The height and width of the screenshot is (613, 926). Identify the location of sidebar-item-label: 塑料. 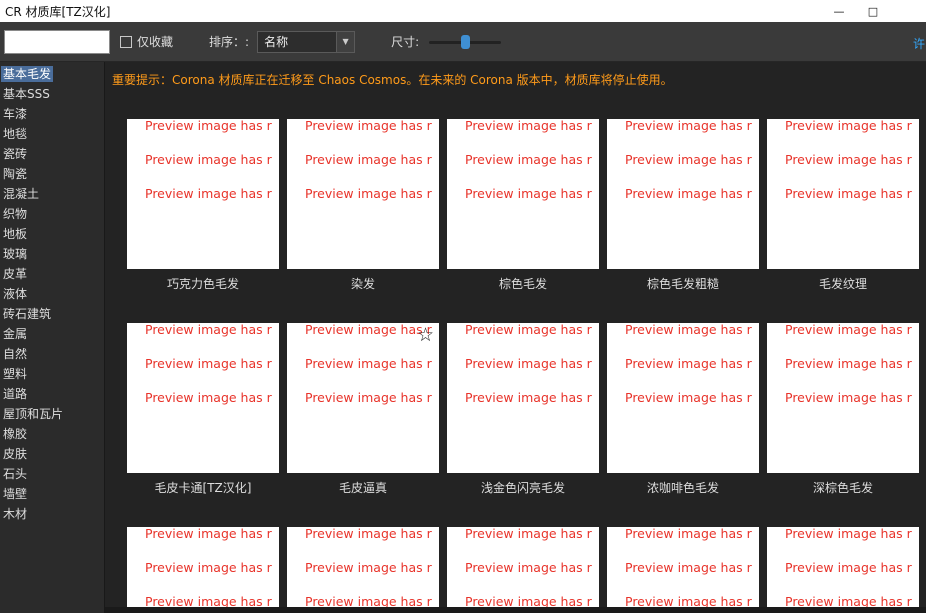
(15, 374).